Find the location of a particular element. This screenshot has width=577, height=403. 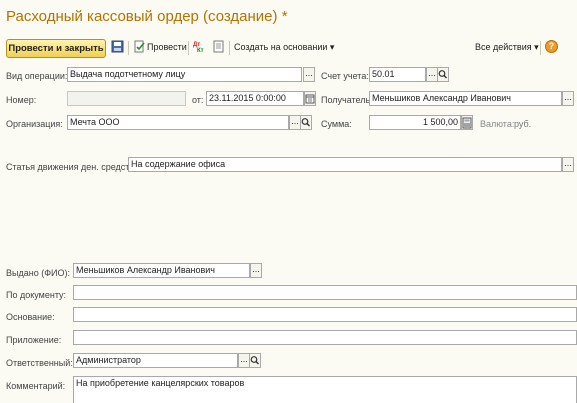

svg-text: Кт is located at coordinates (200, 50).